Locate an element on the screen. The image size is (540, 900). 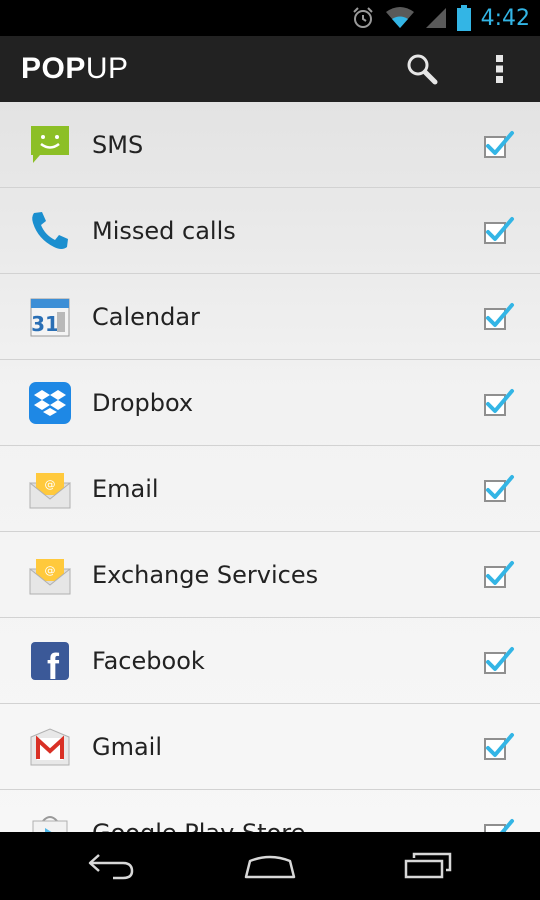
action-bar: POPUP is located at coordinates (270, 69).